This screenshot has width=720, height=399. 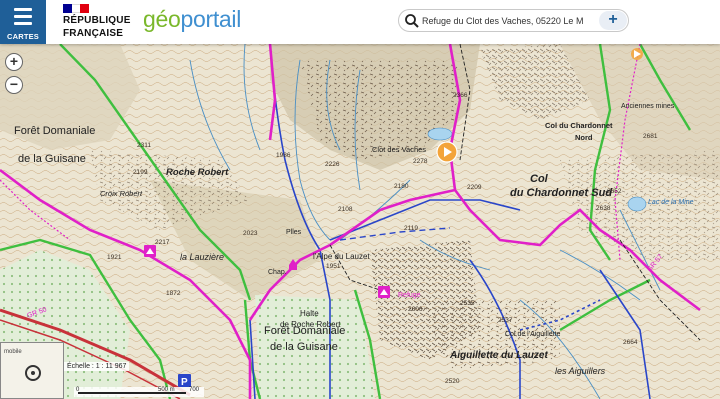 I want to click on brand-portail: portail, so click(x=211, y=19).